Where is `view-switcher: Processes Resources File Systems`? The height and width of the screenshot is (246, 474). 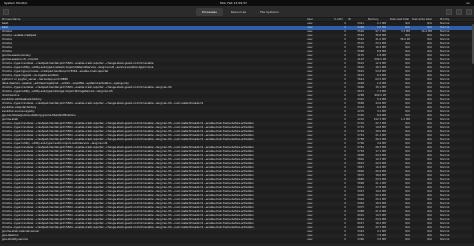
view-switcher: Processes Resources File Systems is located at coordinates (240, 12).